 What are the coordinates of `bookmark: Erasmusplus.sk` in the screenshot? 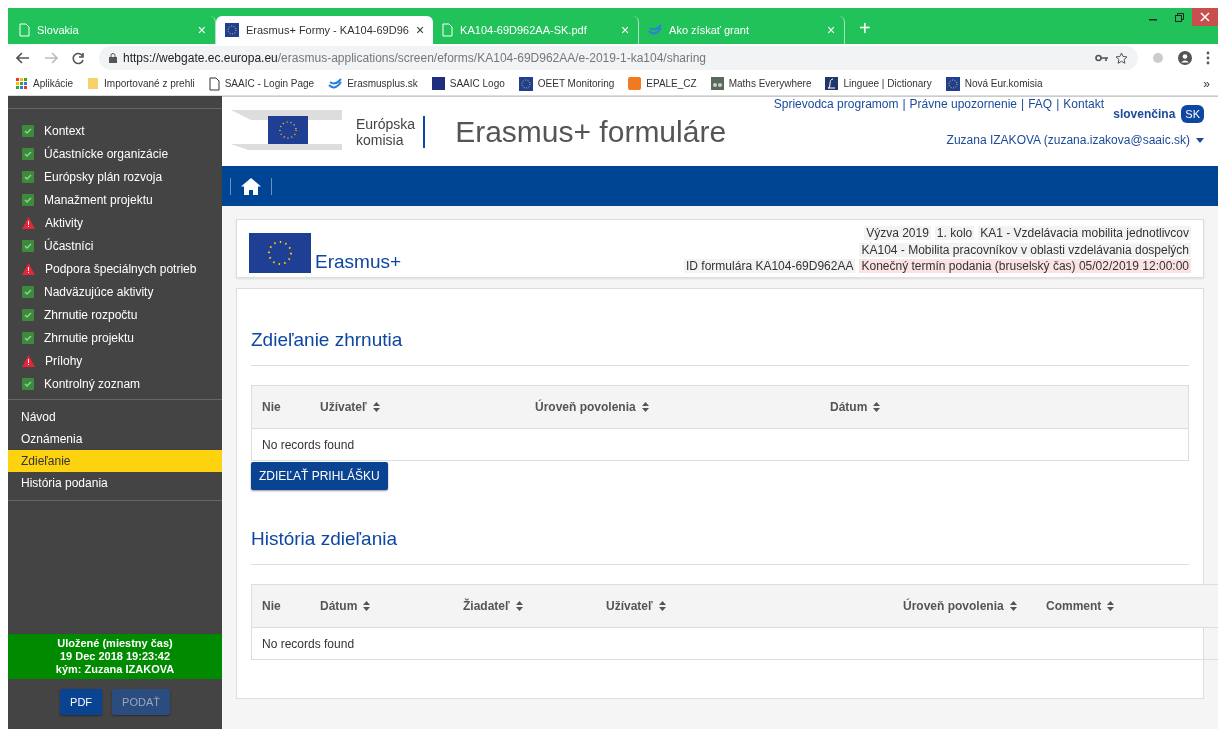 It's located at (373, 83).